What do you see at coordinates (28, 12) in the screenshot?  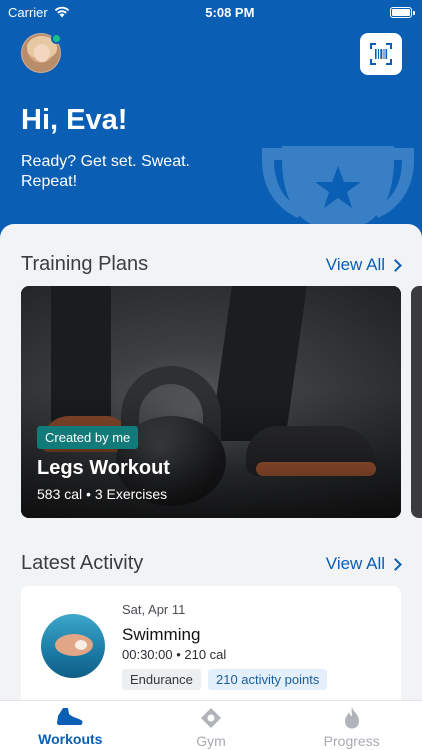 I see `carrier-label: Carrier` at bounding box center [28, 12].